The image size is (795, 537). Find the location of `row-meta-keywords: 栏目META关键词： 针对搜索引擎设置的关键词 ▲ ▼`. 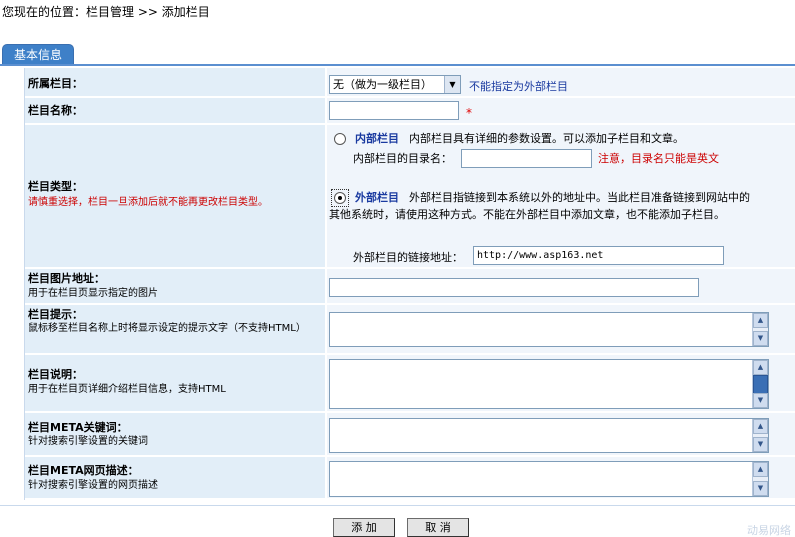

row-meta-keywords: 栏目META关键词： 针对搜索引擎设置的关键词 ▲ ▼ is located at coordinates (410, 435).